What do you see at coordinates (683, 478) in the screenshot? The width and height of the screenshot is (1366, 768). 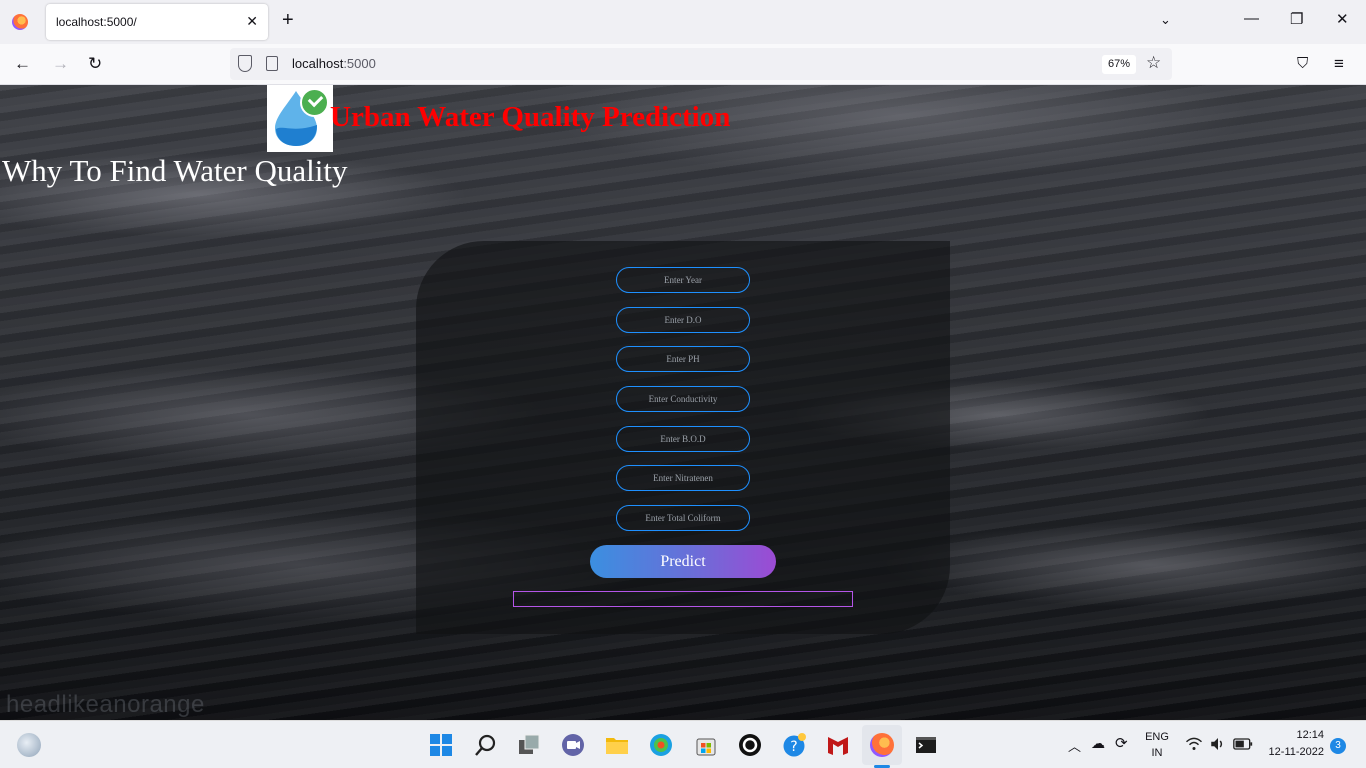 I see `nitratenen-input` at bounding box center [683, 478].